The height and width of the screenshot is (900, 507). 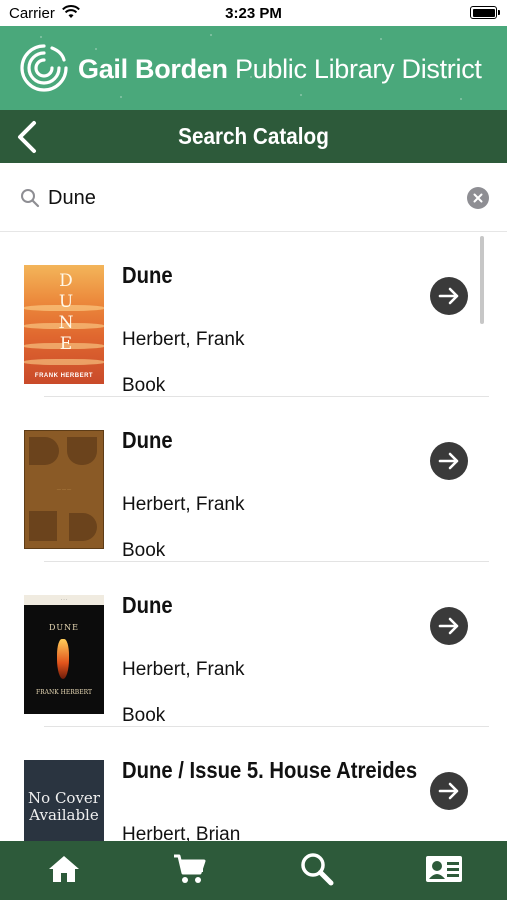 What do you see at coordinates (181, 832) in the screenshot?
I see `result-author: Herbert, Brian` at bounding box center [181, 832].